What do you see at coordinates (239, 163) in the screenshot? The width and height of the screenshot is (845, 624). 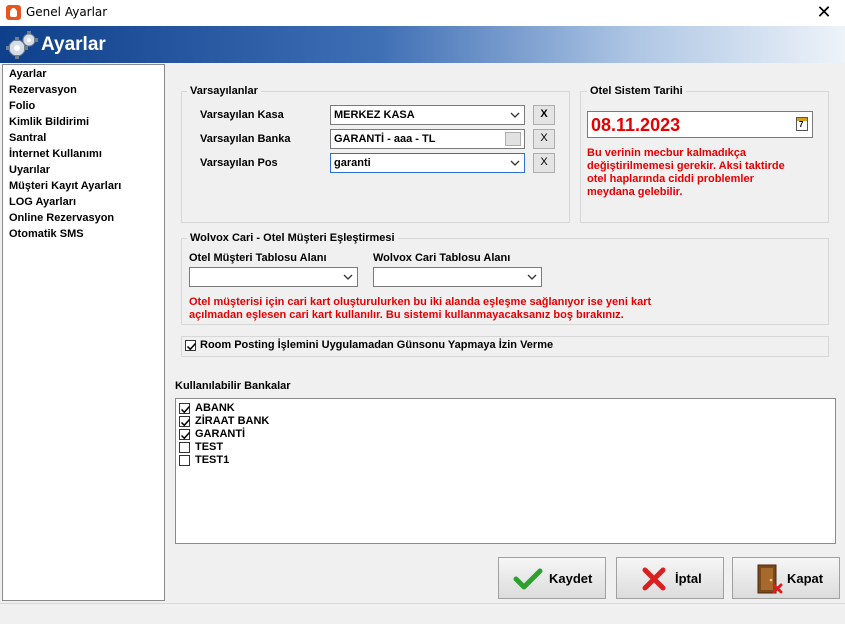 I see `default-pos-label: Varsayılan Pos` at bounding box center [239, 163].